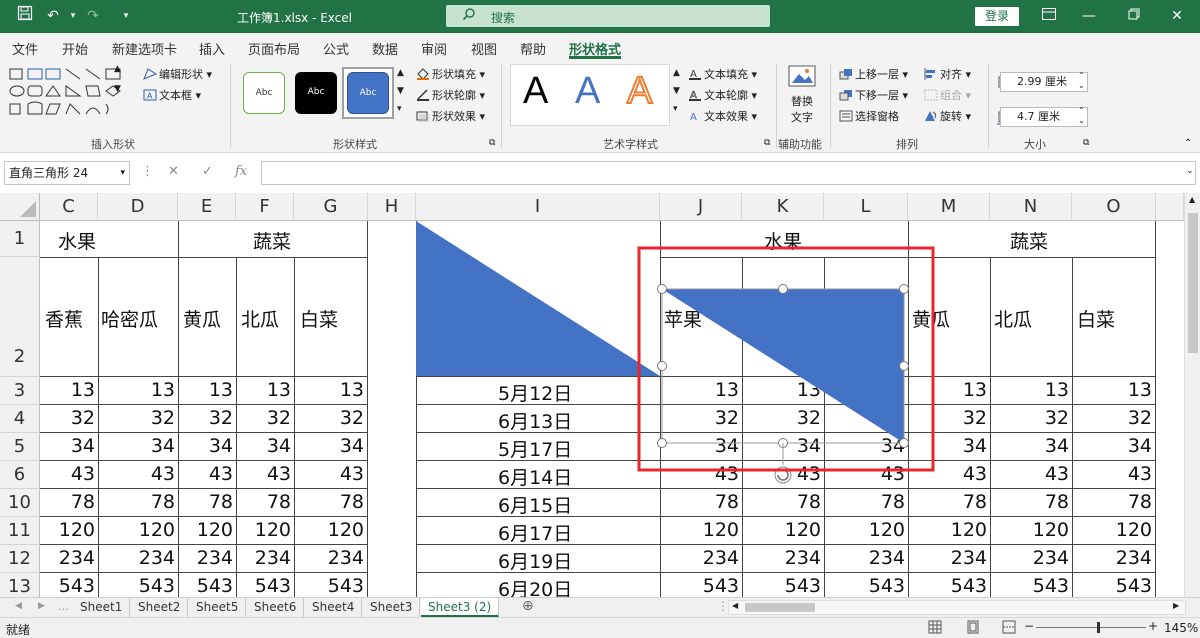 The width and height of the screenshot is (1200, 638). What do you see at coordinates (1091, 627) in the screenshot?
I see `zoom-slider` at bounding box center [1091, 627].